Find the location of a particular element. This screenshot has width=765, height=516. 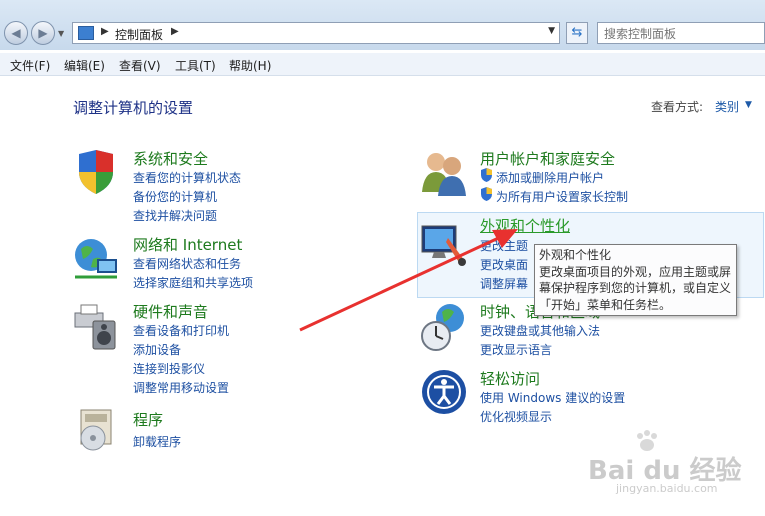

tooltip-title: 外观和个性化 is located at coordinates (575, 255).